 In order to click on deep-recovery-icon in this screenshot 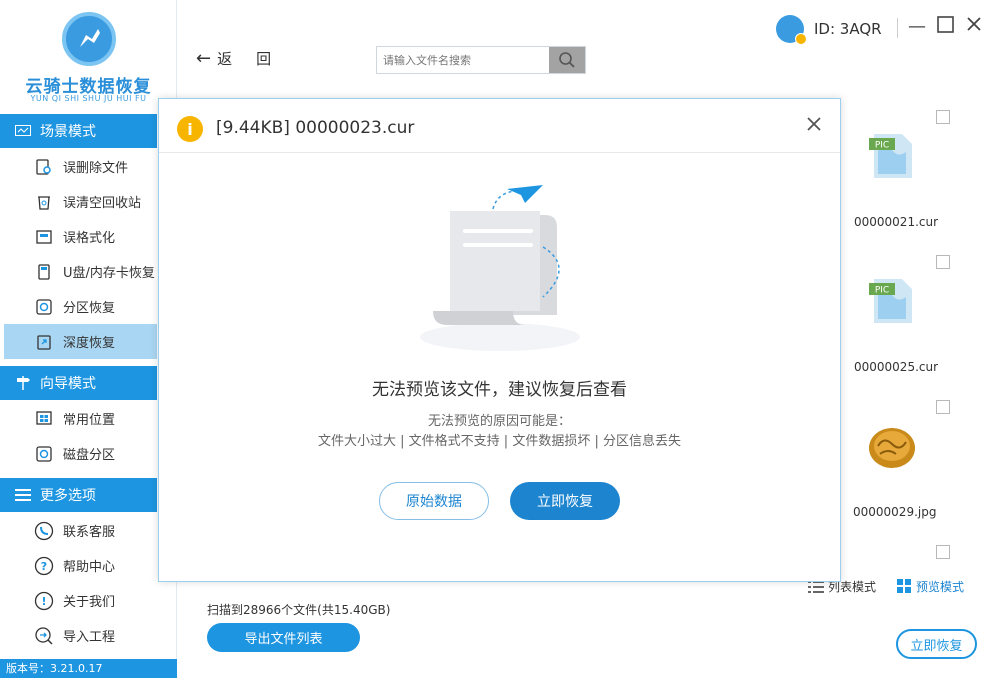, I will do `click(44, 342)`.